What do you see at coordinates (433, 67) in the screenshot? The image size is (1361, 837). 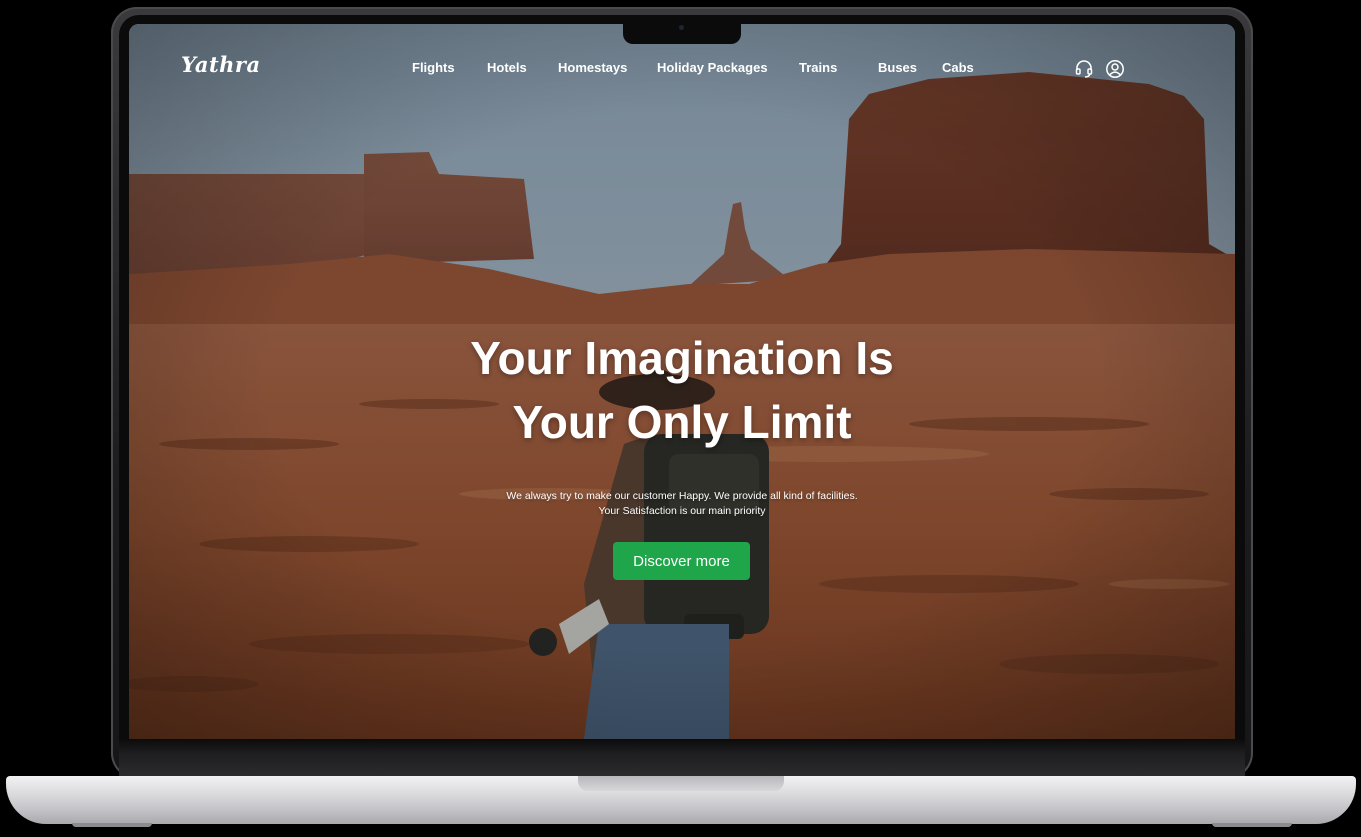 I see `nav-flights: Flights` at bounding box center [433, 67].